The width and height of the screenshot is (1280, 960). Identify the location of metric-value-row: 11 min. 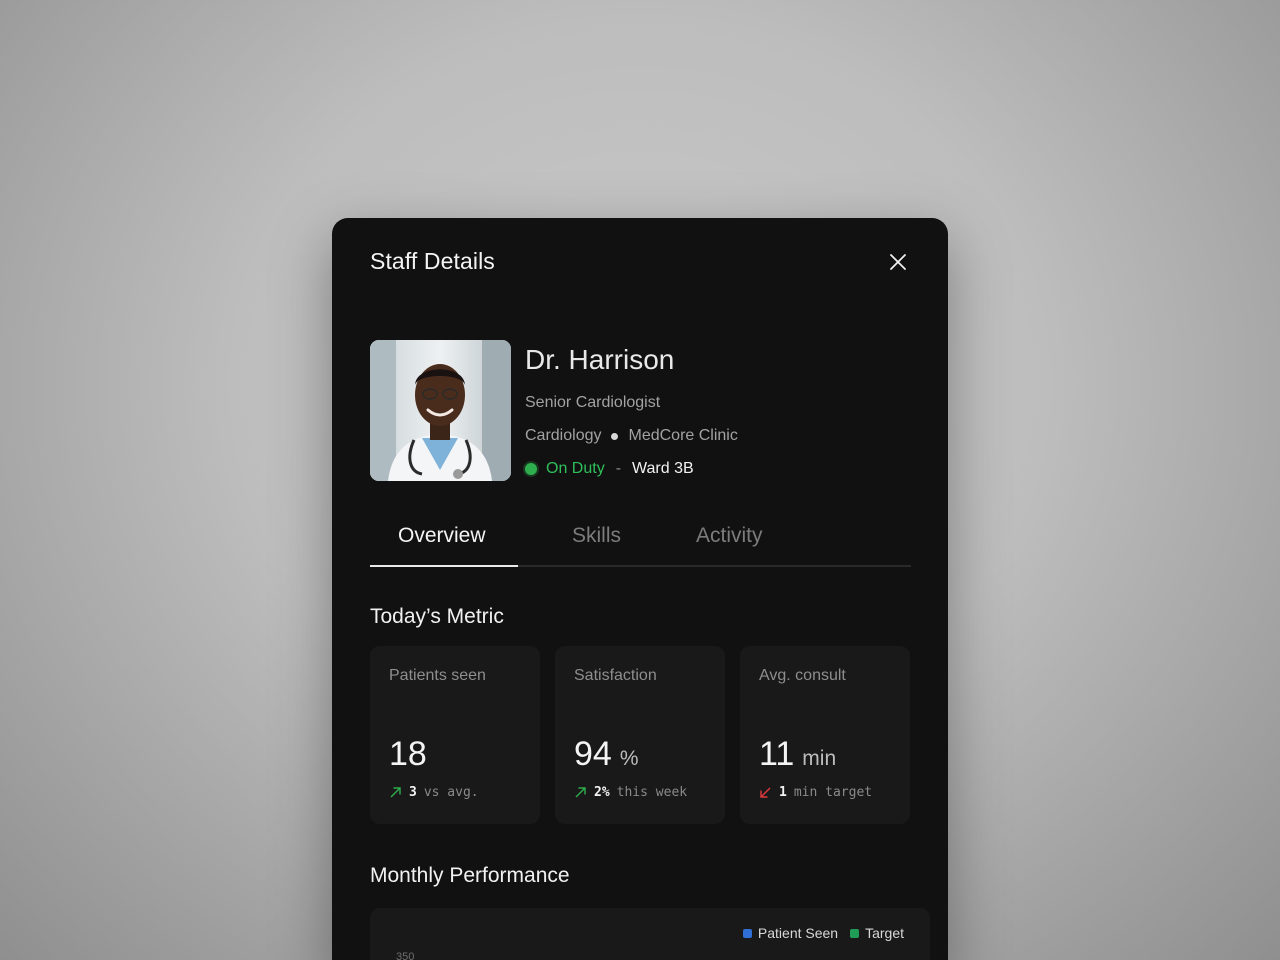
(797, 754).